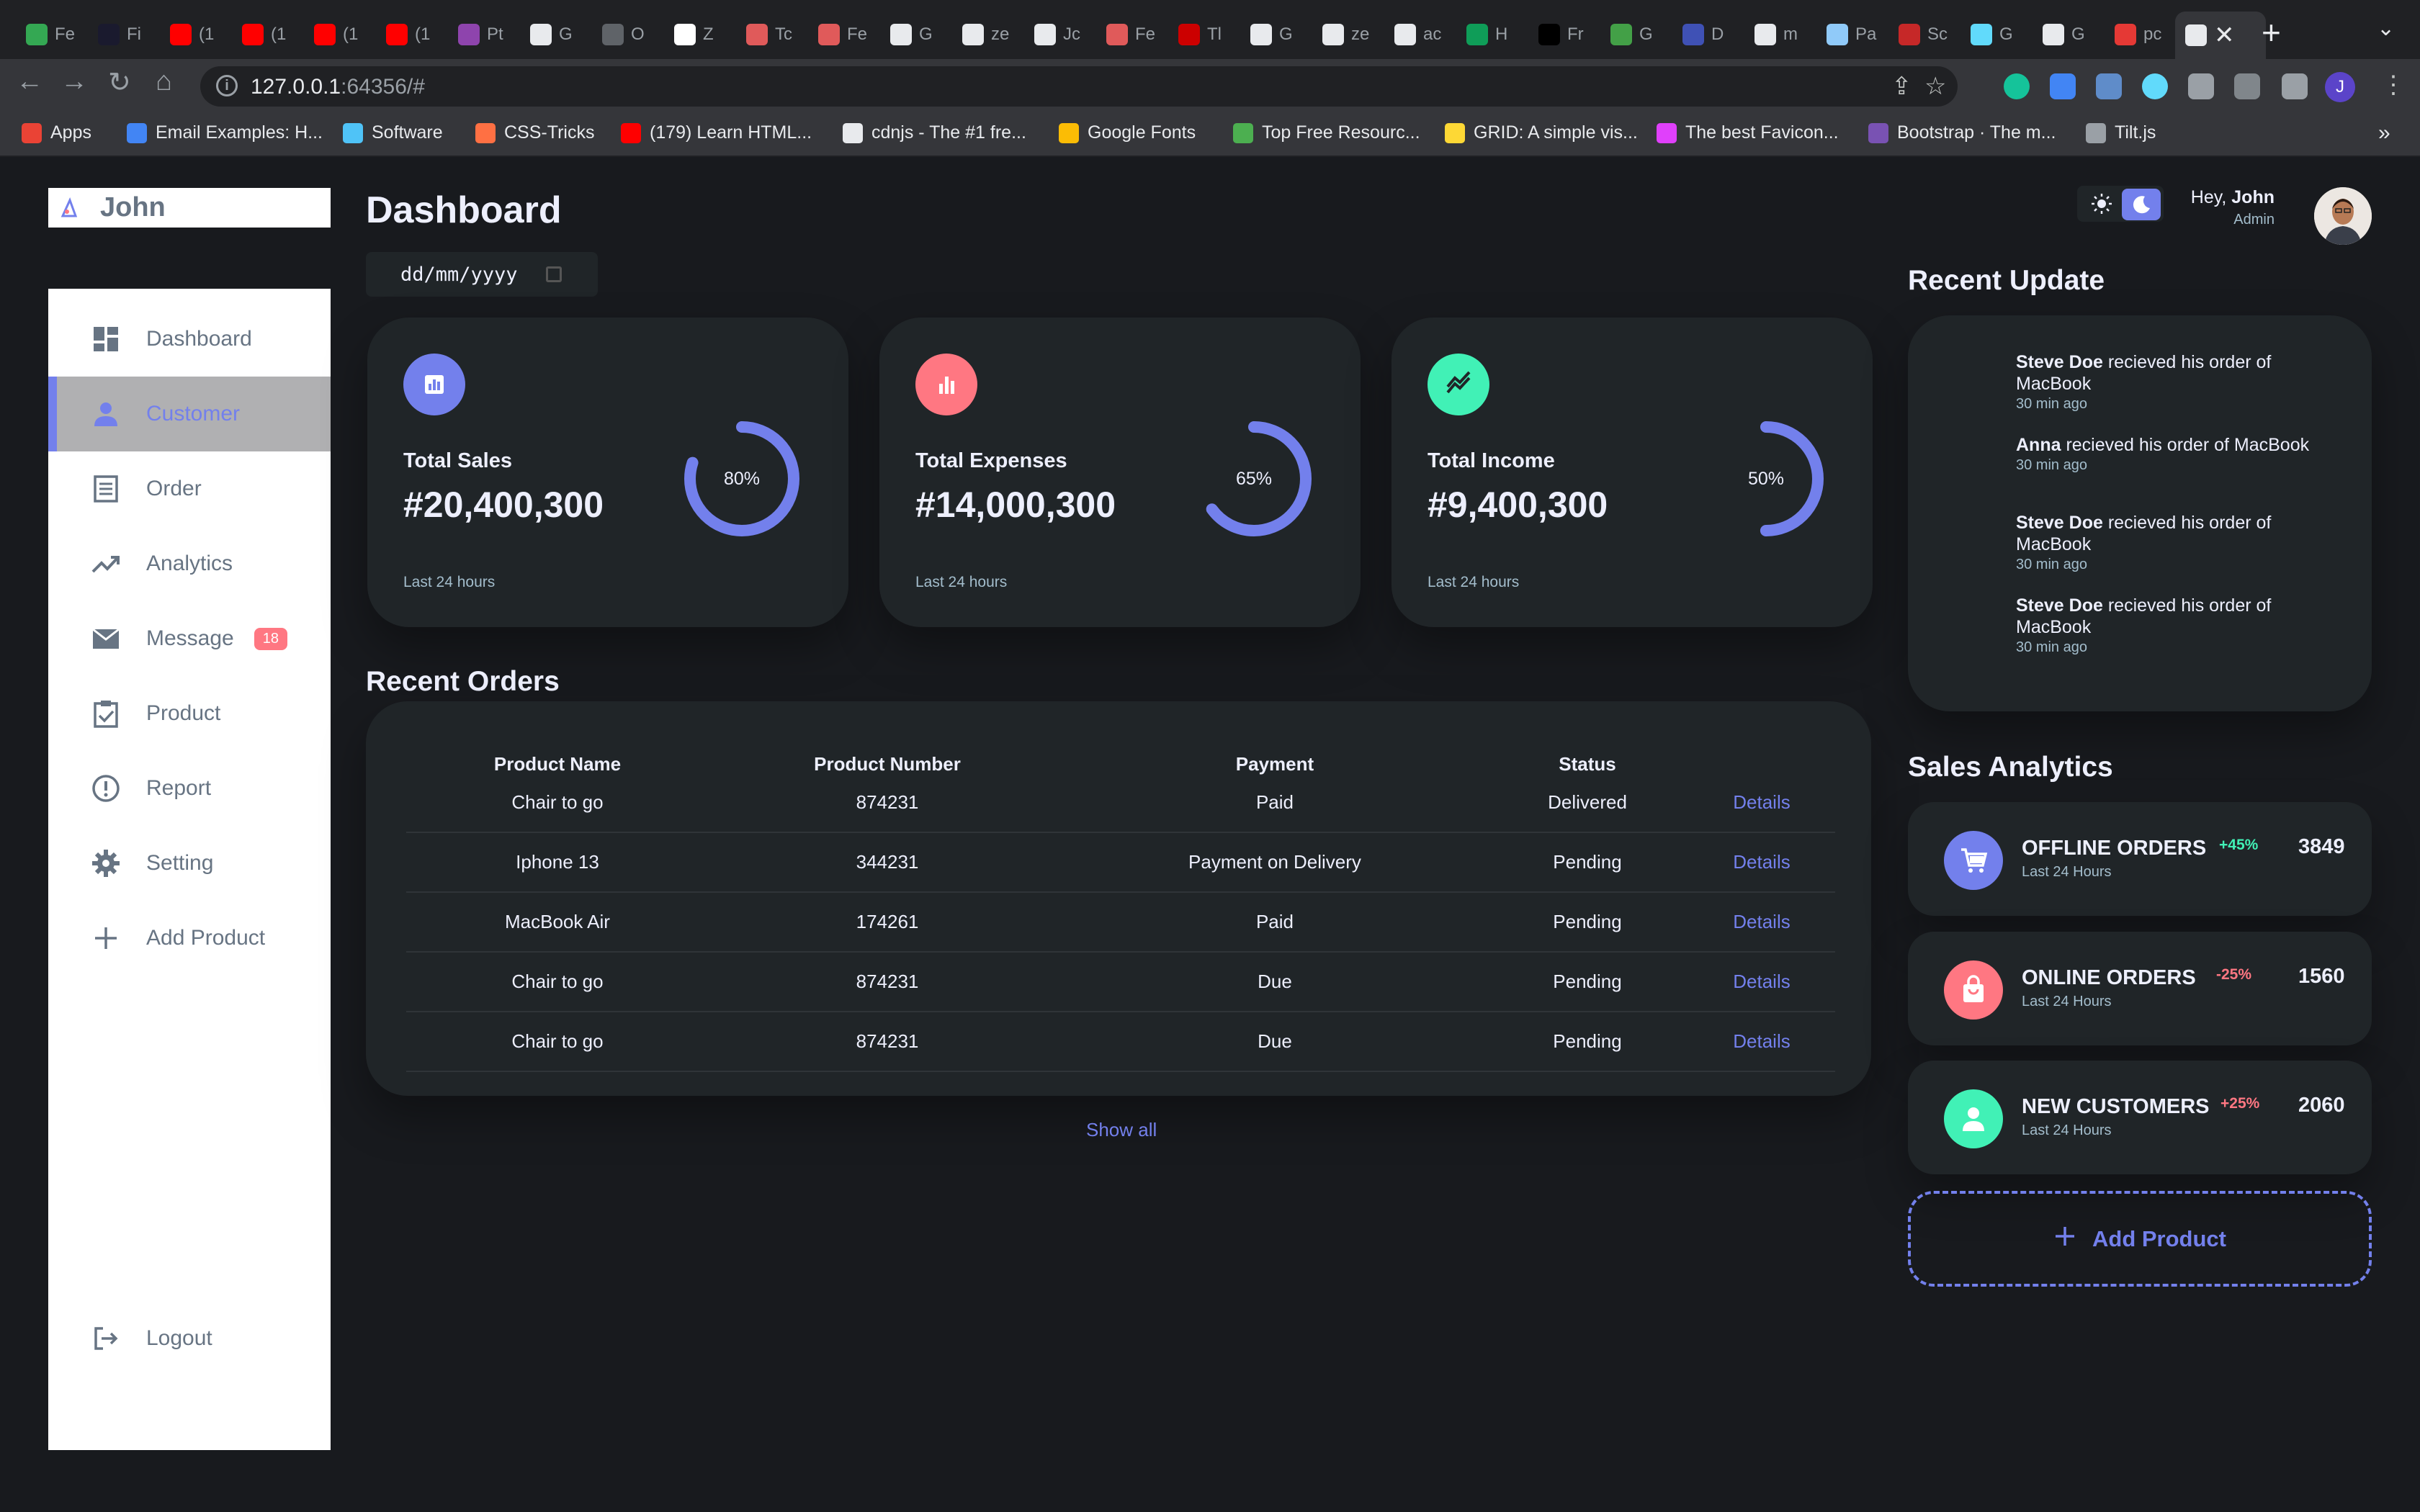 This screenshot has width=2420, height=1512. What do you see at coordinates (2340, 87) in the screenshot?
I see `profile-avatar: J` at bounding box center [2340, 87].